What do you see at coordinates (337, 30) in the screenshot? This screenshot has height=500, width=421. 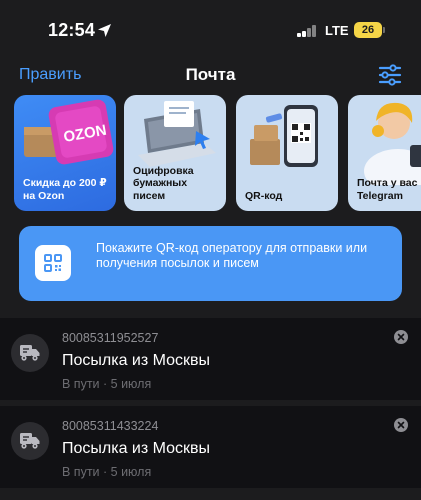 I see `network-type: LTE` at bounding box center [337, 30].